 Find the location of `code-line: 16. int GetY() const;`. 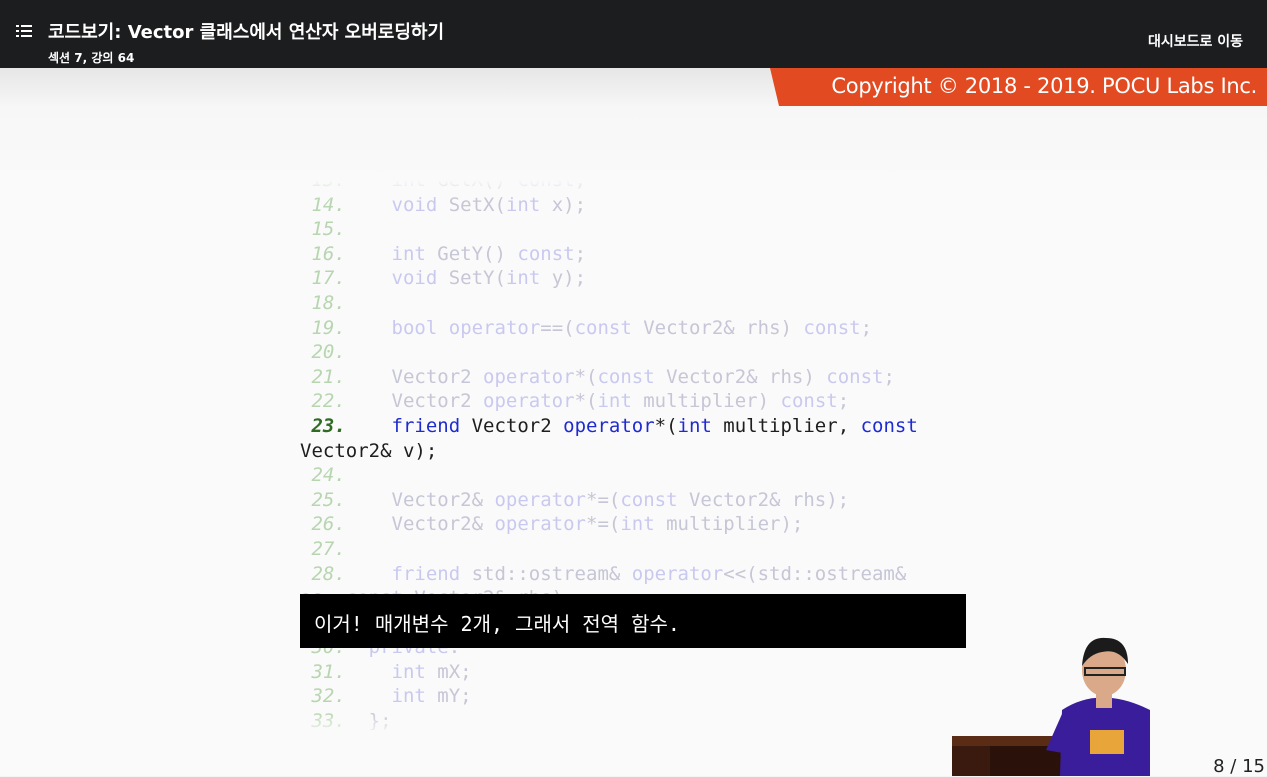

code-line: 16. int GetY() const; is located at coordinates (443, 253).